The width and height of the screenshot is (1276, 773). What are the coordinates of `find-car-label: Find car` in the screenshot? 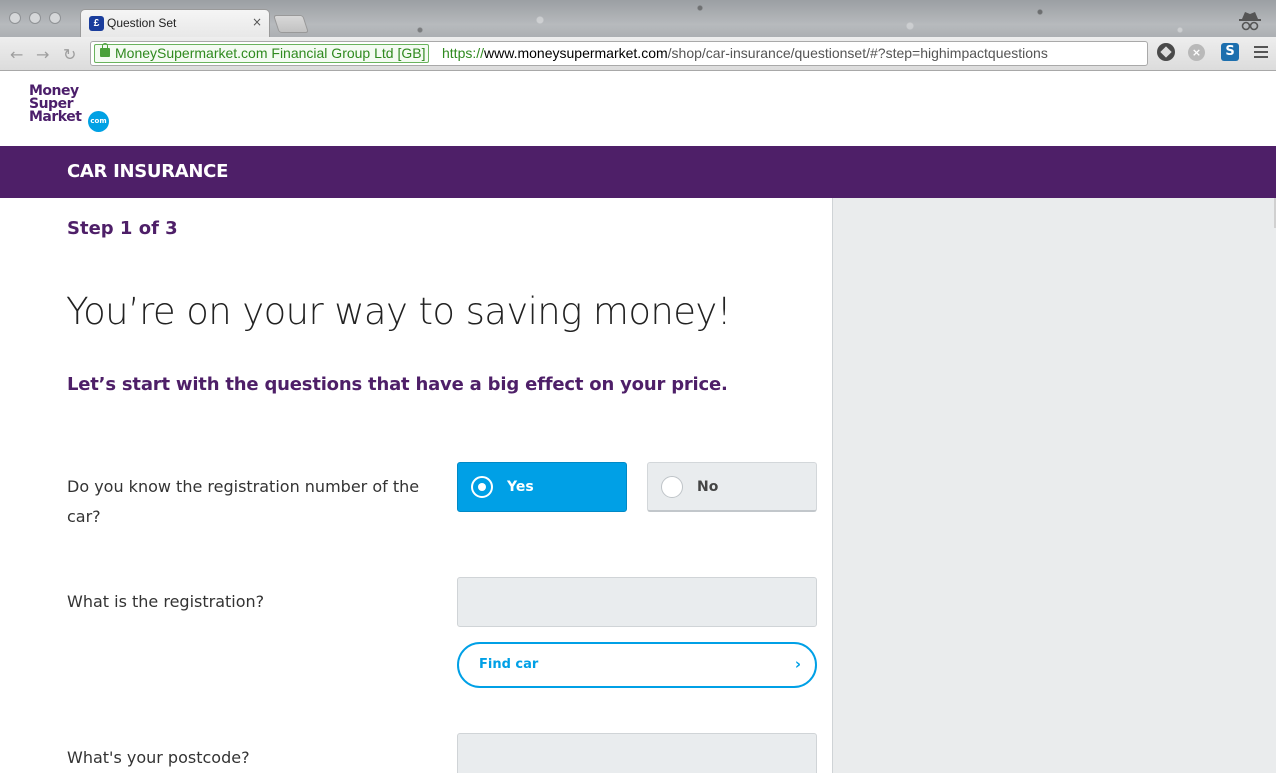 It's located at (509, 664).